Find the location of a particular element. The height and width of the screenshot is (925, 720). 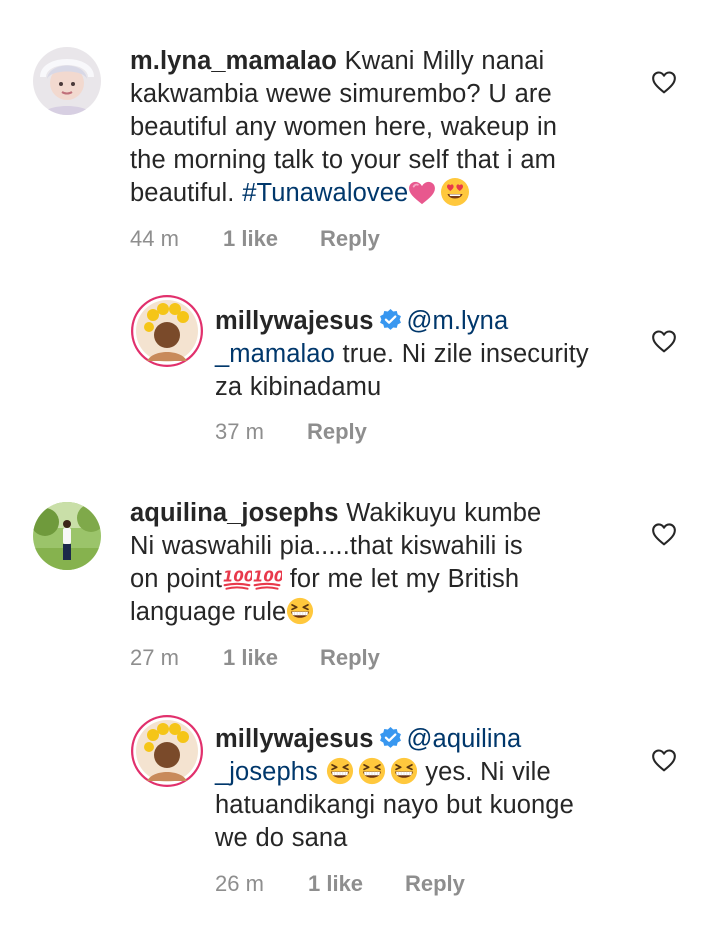

pink-heart-emoji is located at coordinates (422, 193).